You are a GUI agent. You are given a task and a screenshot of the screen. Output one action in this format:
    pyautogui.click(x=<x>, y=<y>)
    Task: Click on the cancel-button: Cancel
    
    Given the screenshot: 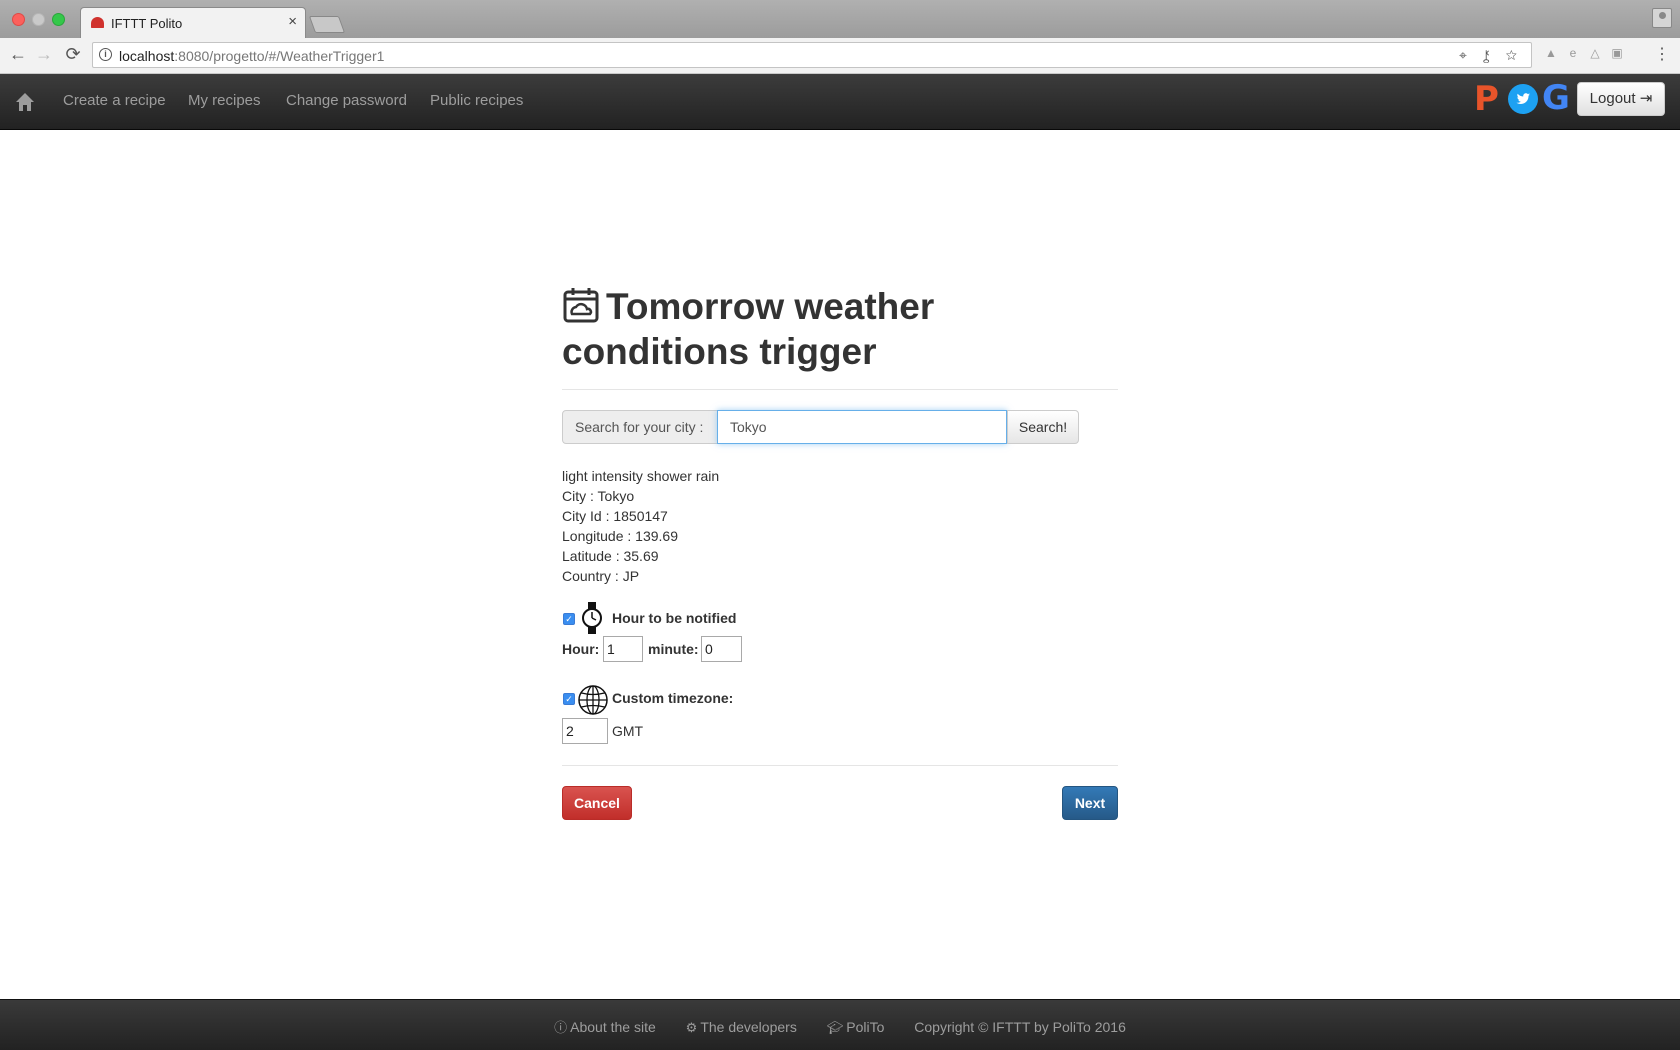 What is the action you would take?
    pyautogui.click(x=597, y=803)
    